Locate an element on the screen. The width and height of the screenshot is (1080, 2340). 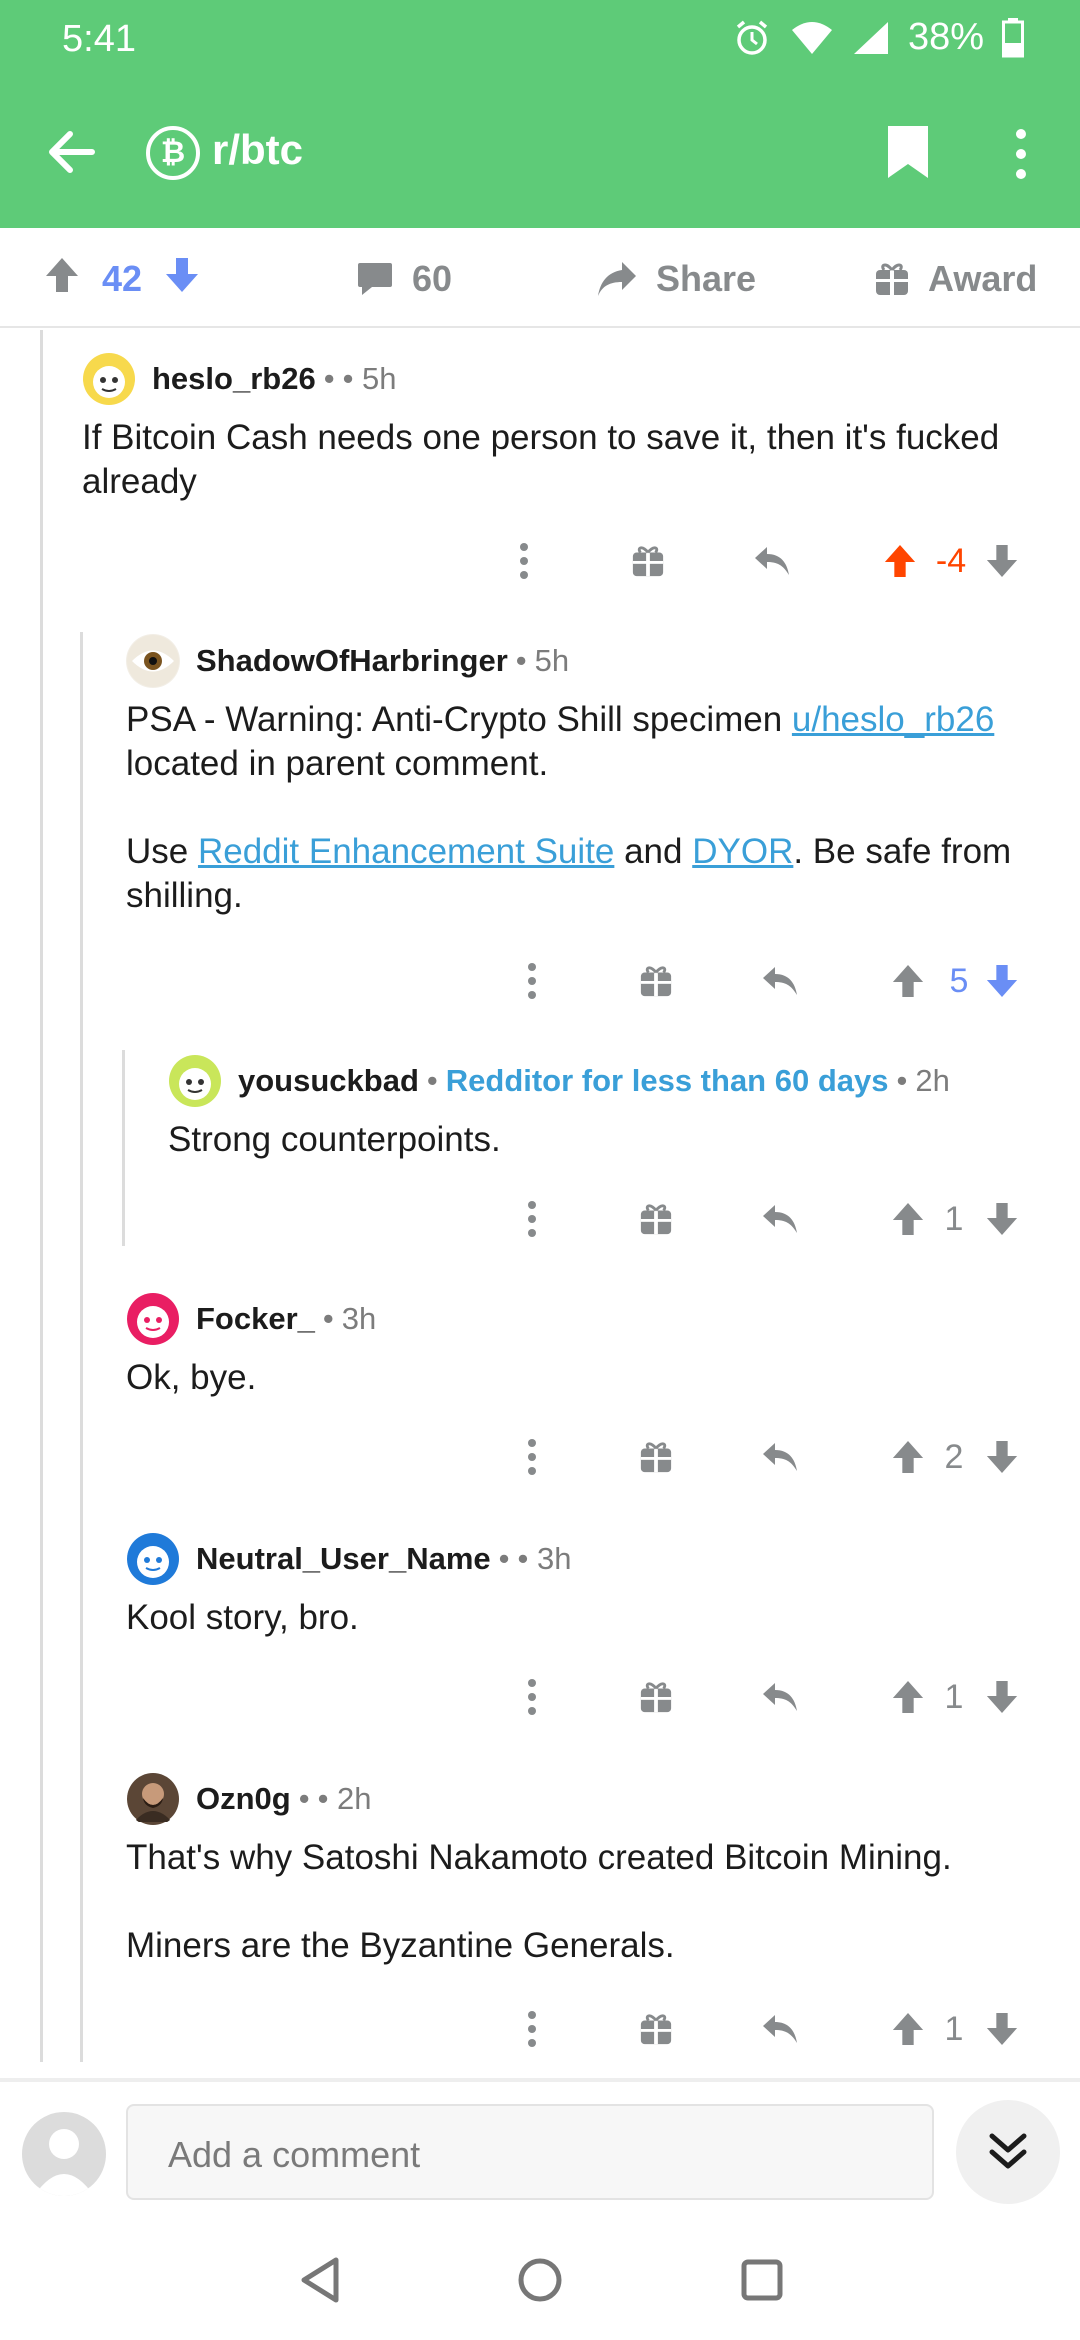
more-options-button is located at coordinates (1021, 154).